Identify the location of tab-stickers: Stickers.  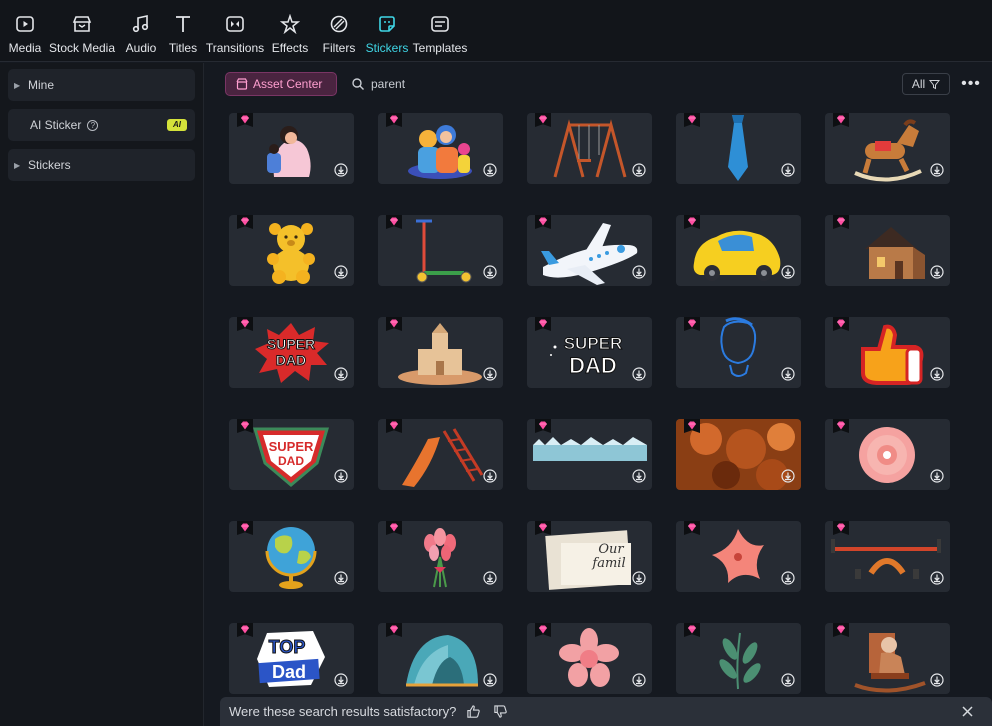
(387, 31).